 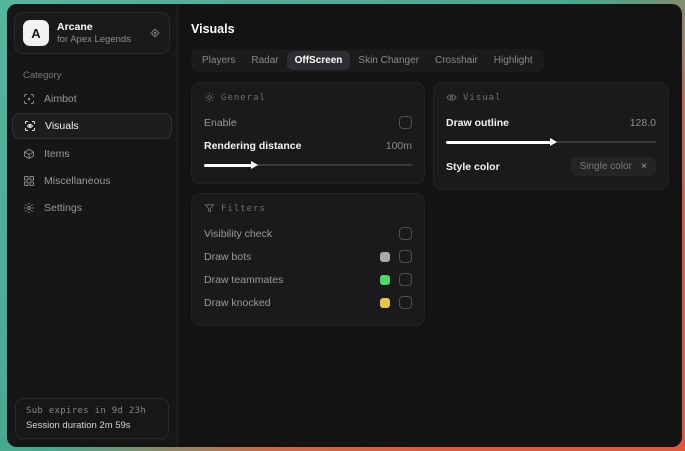 I want to click on enable-checkbox, so click(x=405, y=122).